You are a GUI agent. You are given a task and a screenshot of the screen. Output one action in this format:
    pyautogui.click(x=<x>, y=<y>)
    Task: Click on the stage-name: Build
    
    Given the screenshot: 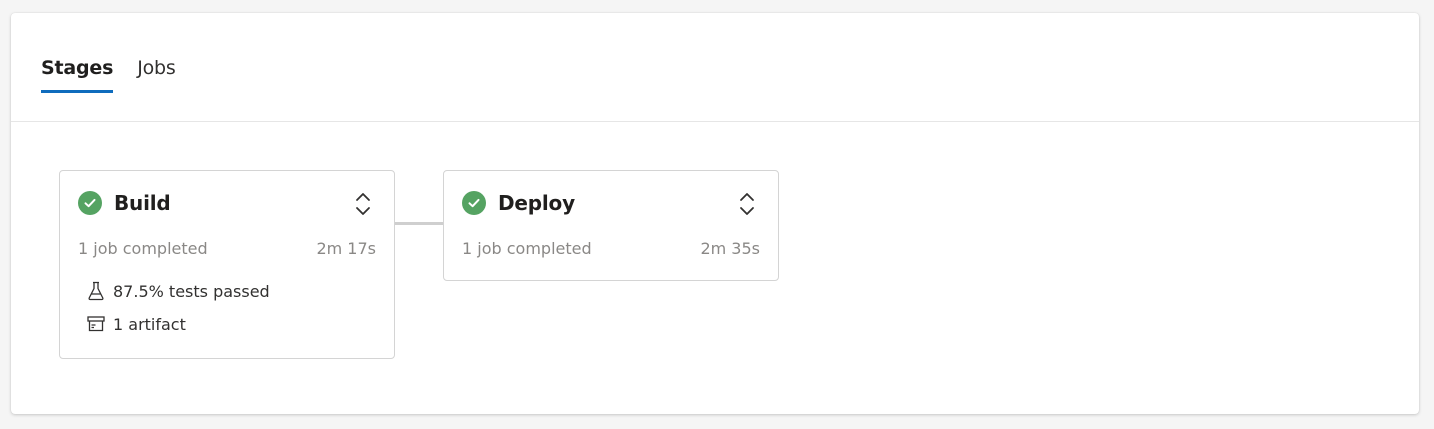 What is the action you would take?
    pyautogui.click(x=142, y=203)
    